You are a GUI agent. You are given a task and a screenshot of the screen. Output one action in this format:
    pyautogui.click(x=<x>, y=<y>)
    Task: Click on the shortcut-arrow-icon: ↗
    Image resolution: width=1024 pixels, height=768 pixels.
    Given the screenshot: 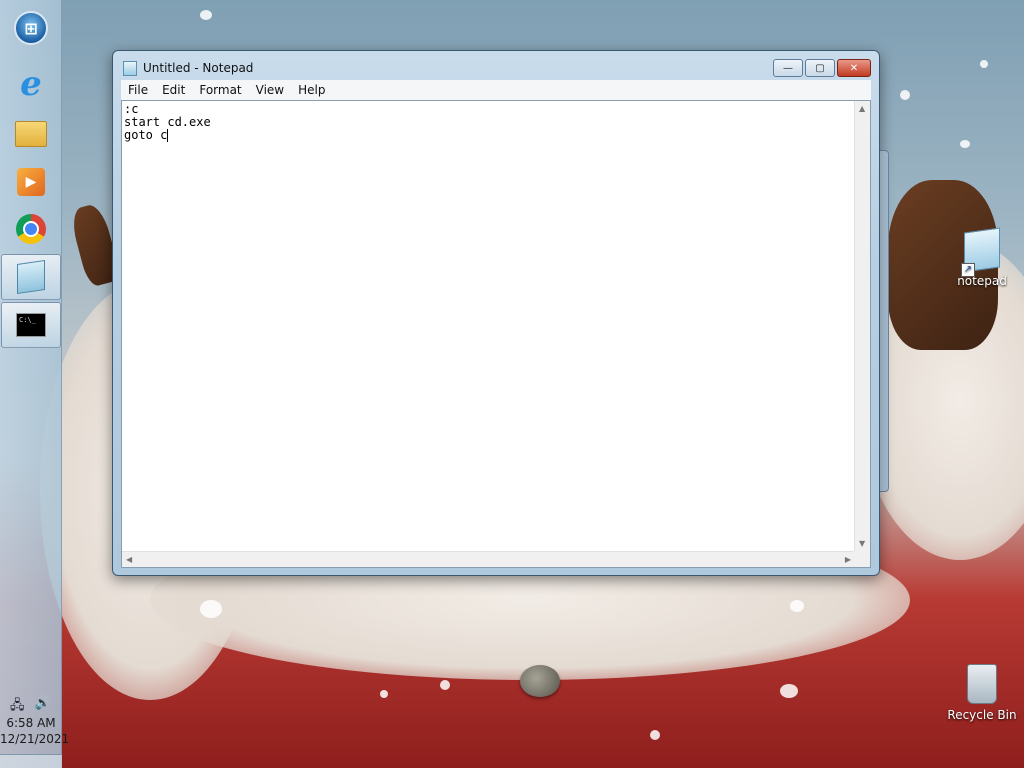 What is the action you would take?
    pyautogui.click(x=968, y=269)
    